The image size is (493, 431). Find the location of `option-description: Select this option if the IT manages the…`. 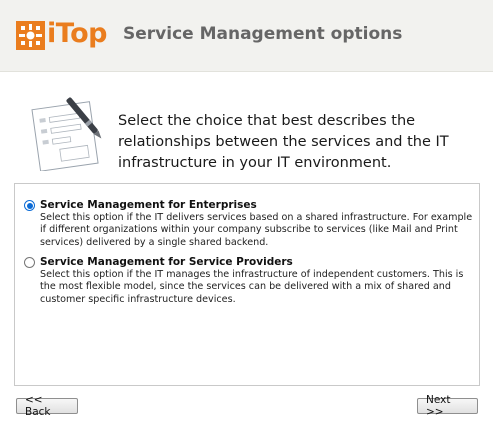

option-description: Select this option if the IT manages the… is located at coordinates (252, 287).